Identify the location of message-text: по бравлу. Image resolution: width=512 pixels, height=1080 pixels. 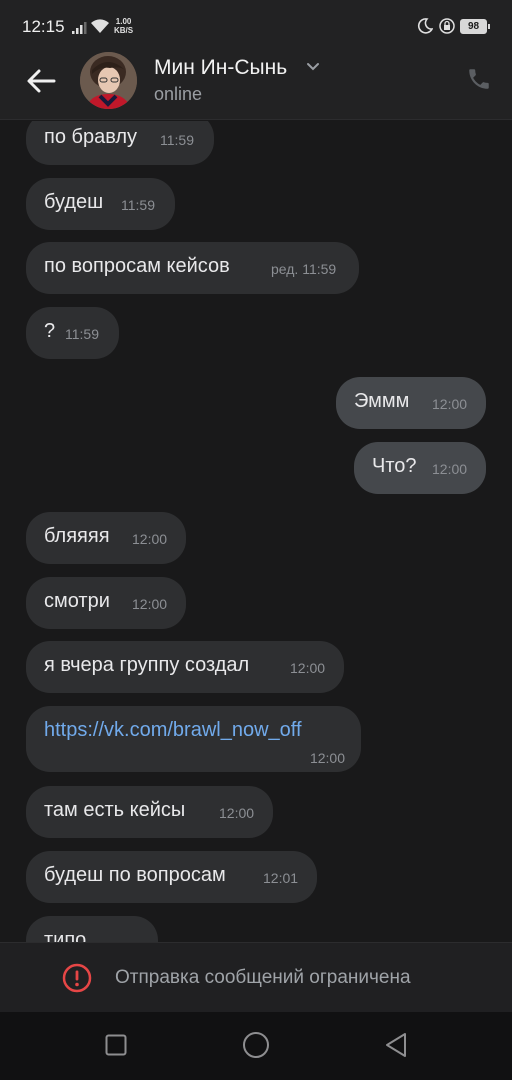
(91, 137).